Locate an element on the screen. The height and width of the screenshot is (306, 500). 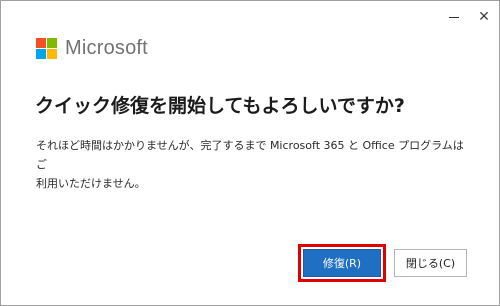
logo-square-red is located at coordinates (41, 43).